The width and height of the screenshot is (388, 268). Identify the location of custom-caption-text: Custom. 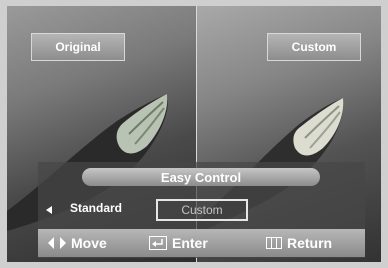
(314, 47).